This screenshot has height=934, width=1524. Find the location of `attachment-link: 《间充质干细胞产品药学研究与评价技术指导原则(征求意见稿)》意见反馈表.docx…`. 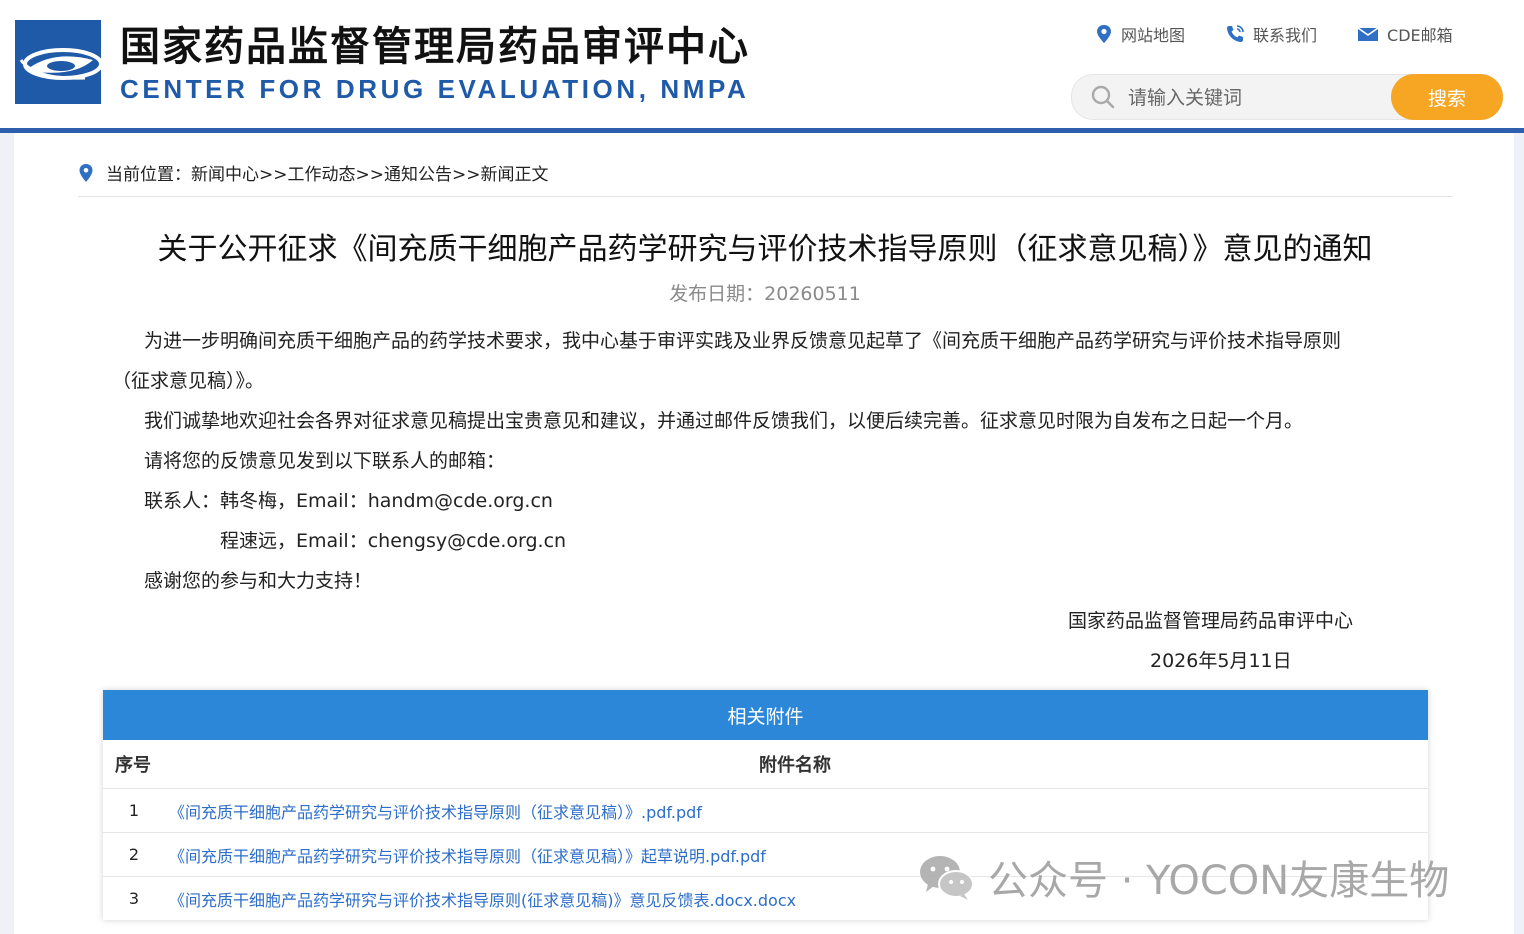

attachment-link: 《间充质干细胞产品药学研究与评价技术指导原则(征求意见稿)》意见反馈表.docx… is located at coordinates (482, 898).